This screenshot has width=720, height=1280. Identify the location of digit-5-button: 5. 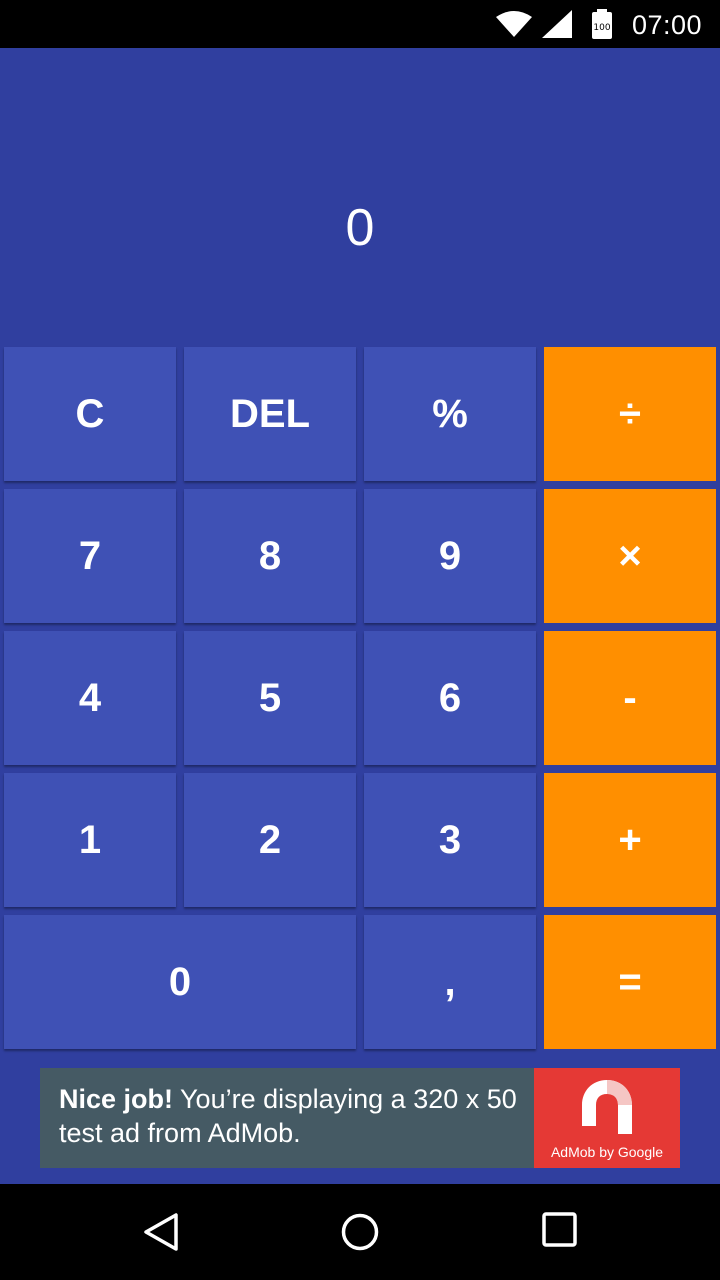
(270, 698).